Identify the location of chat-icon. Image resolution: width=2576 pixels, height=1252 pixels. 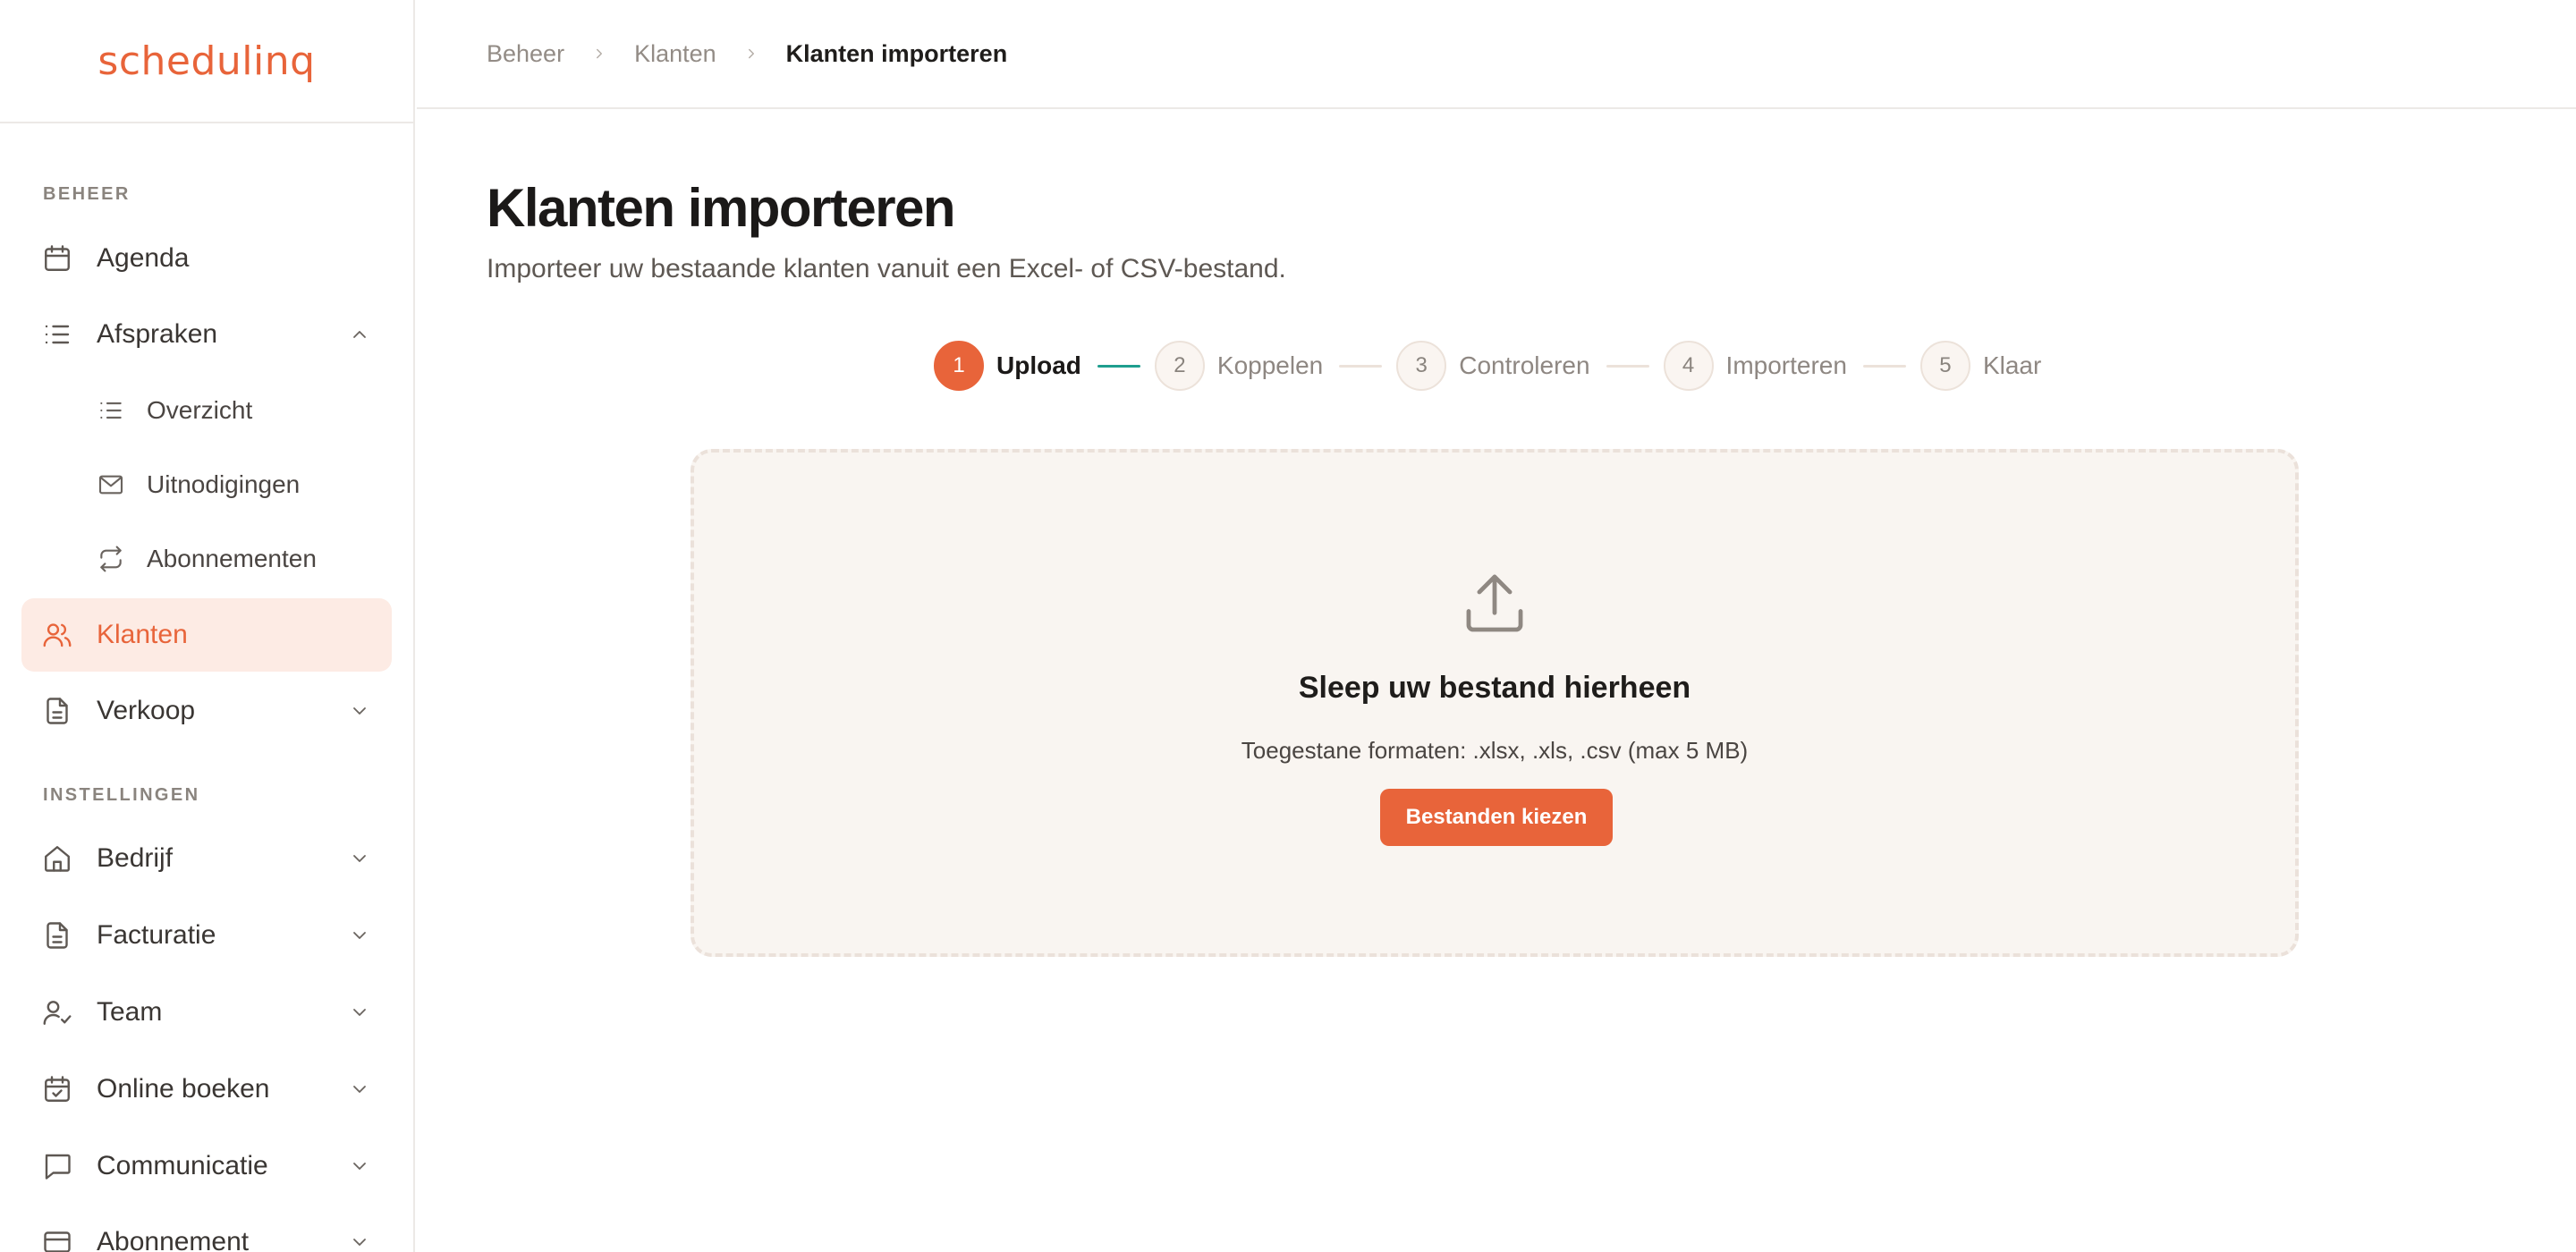
(57, 1166).